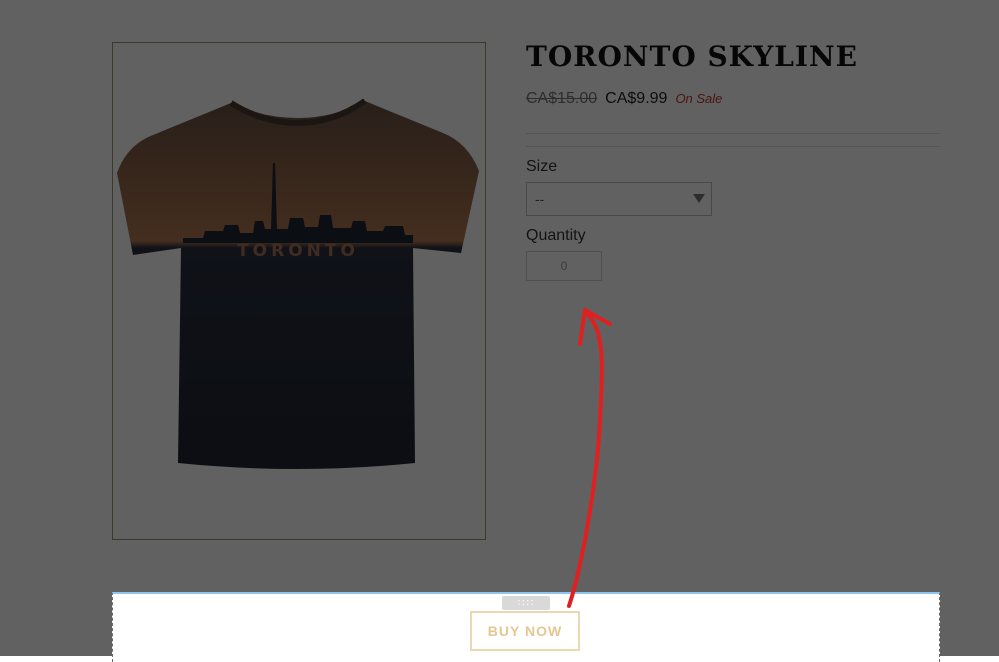 The width and height of the screenshot is (999, 662). Describe the element at coordinates (692, 56) in the screenshot. I see `product-title: TORONTO SKYLINE` at that location.